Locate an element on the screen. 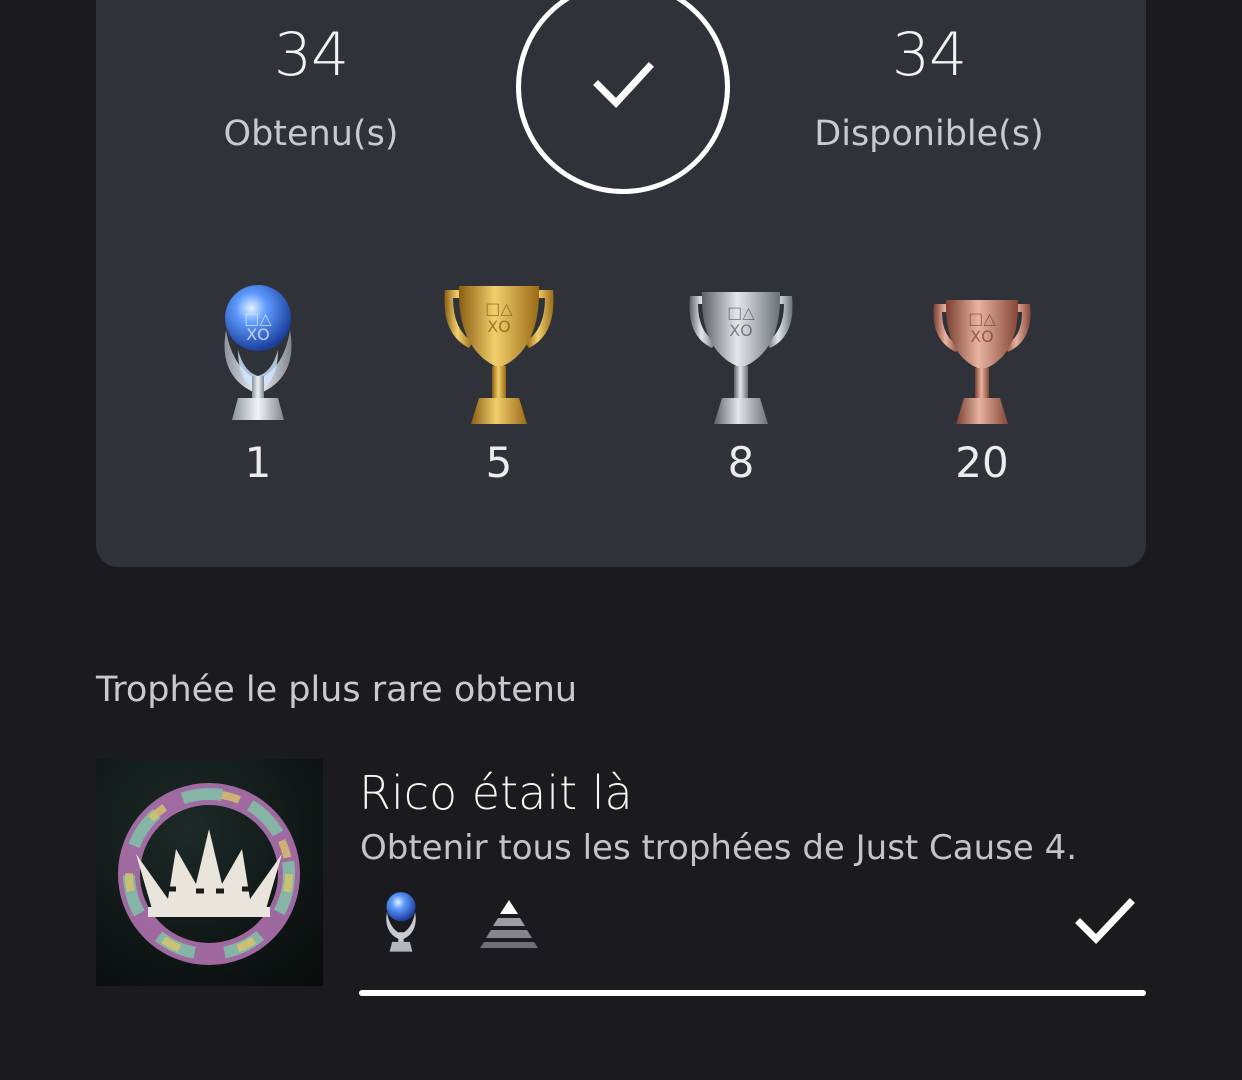 Image resolution: width=1242 pixels, height=1080 pixels. platinum-count: 1 is located at coordinates (258, 462).